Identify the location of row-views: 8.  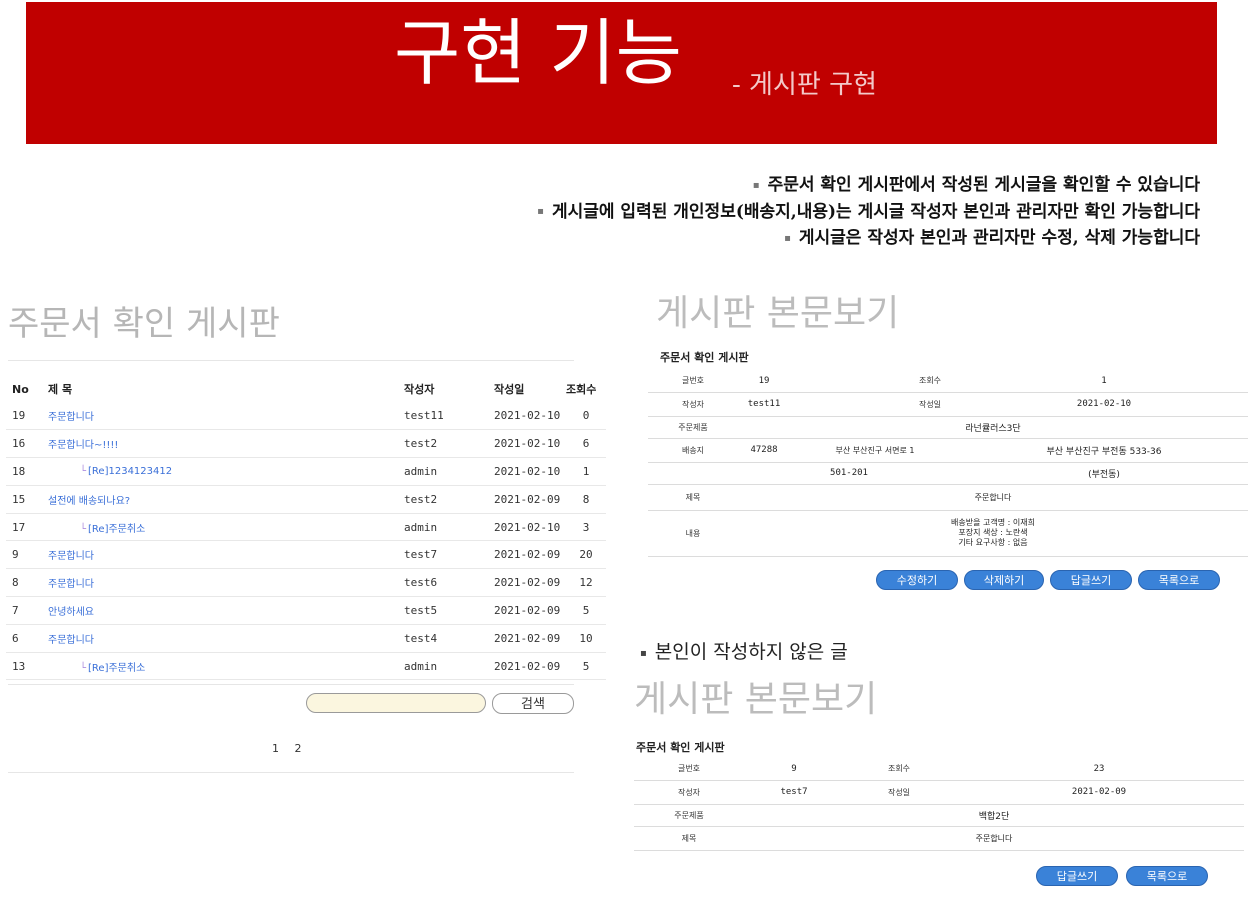
(586, 499).